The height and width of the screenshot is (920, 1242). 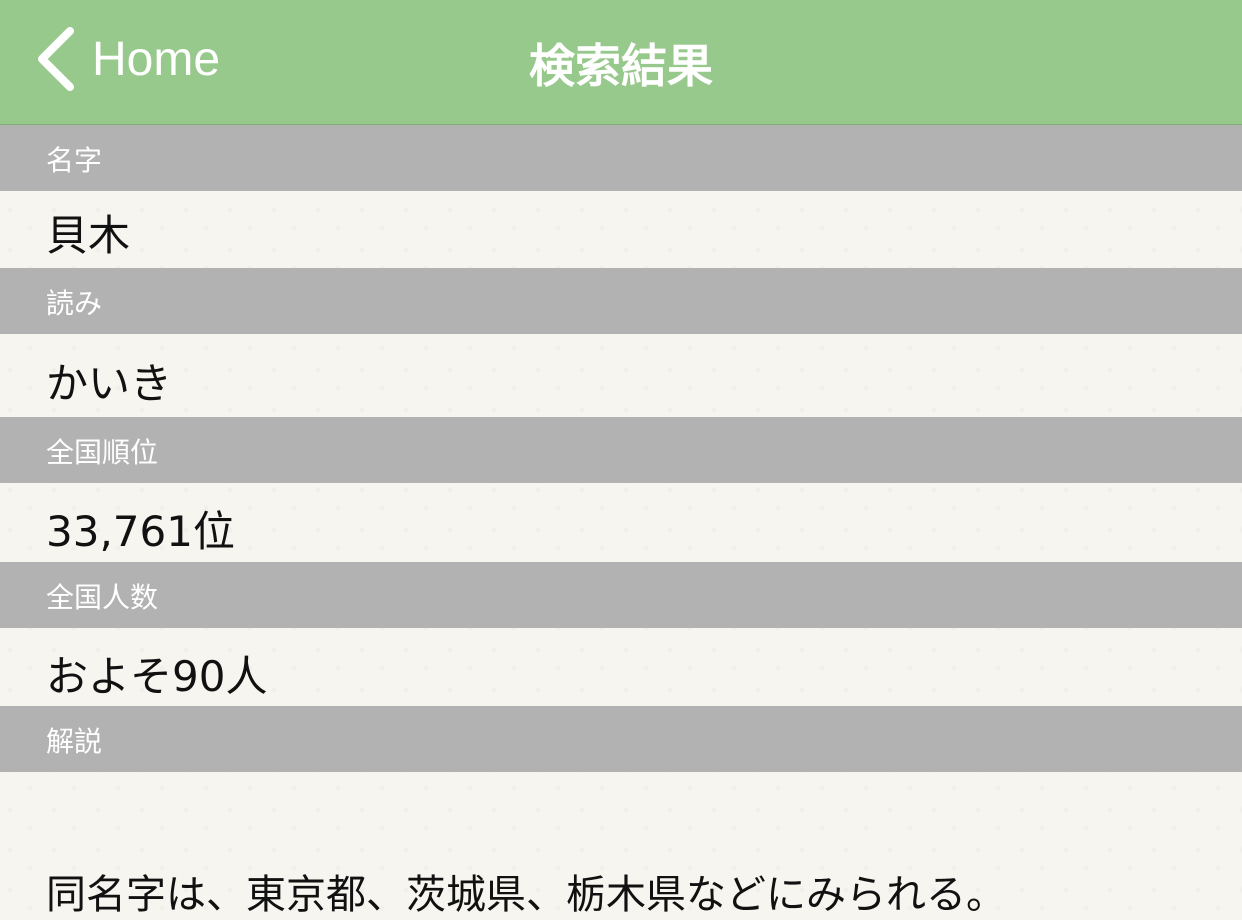 I want to click on section-header-description: 解説, so click(x=621, y=739).